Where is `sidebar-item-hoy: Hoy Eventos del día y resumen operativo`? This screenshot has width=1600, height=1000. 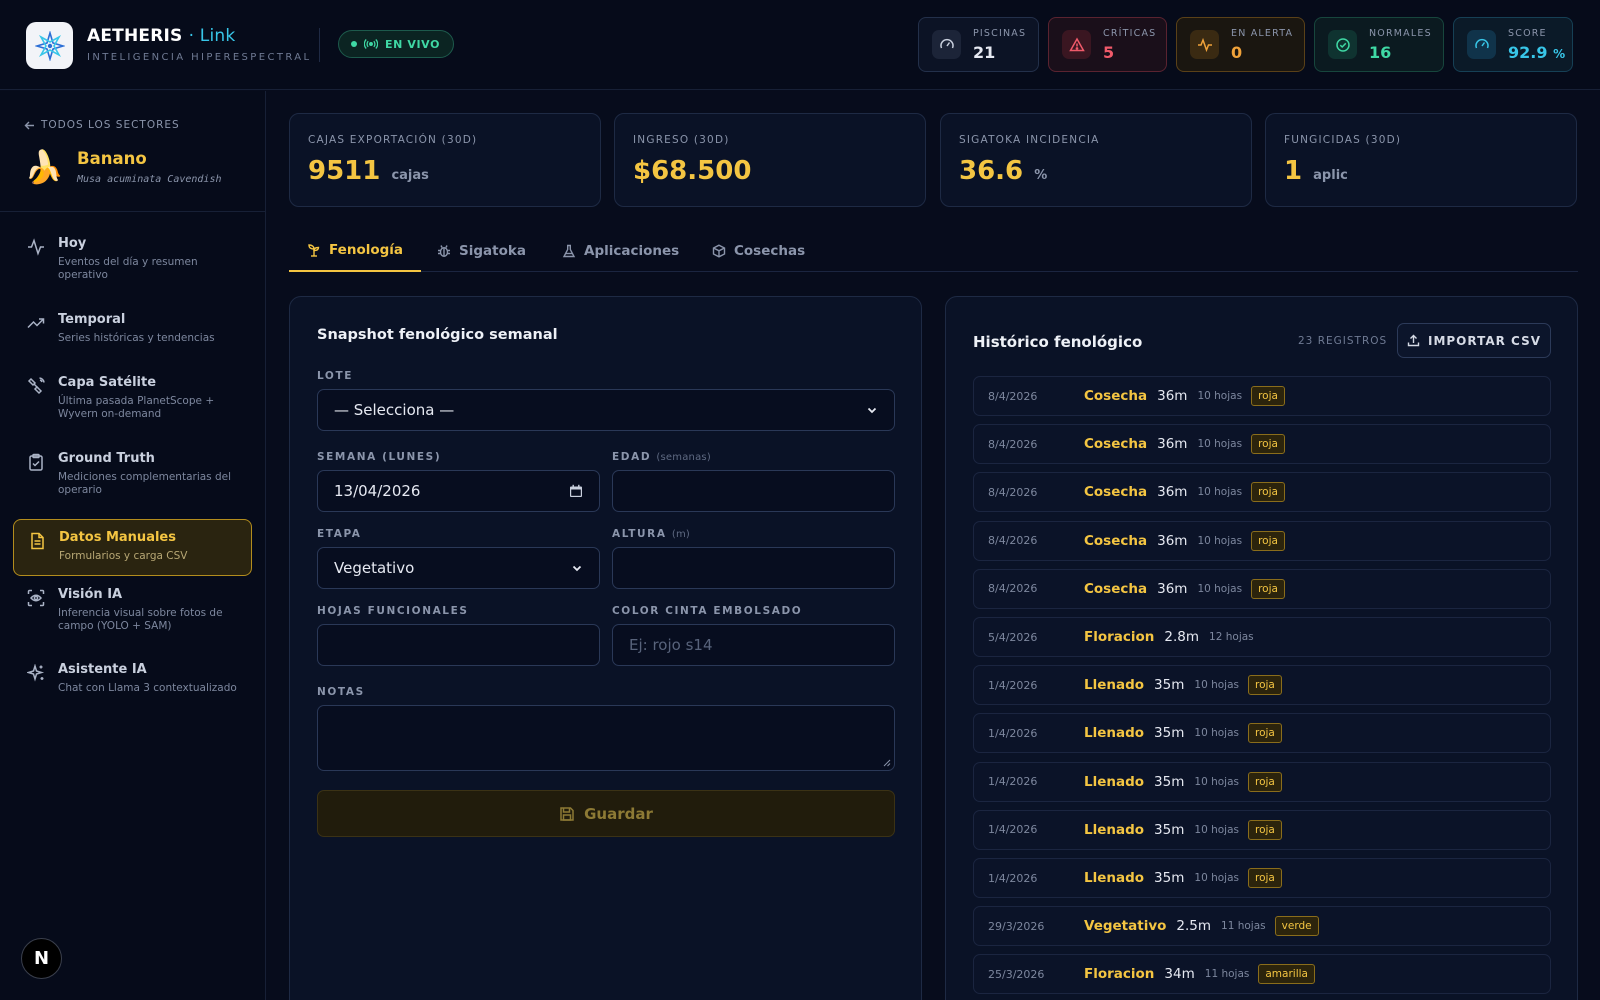 sidebar-item-hoy: Hoy Eventos del día y resumen operativo is located at coordinates (132, 259).